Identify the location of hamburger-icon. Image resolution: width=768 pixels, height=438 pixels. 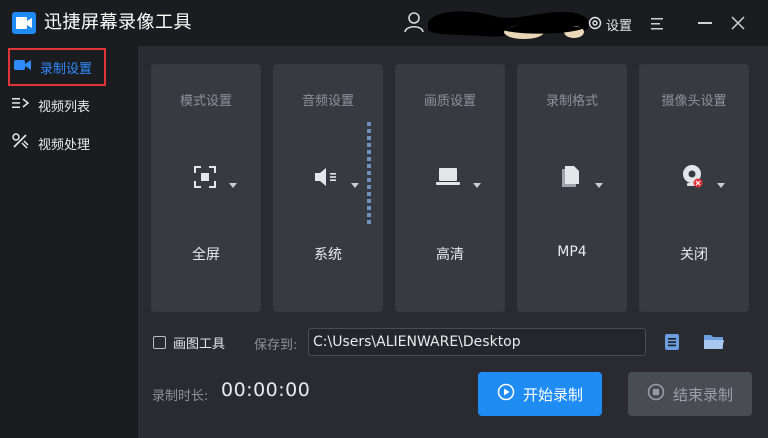
(658, 23).